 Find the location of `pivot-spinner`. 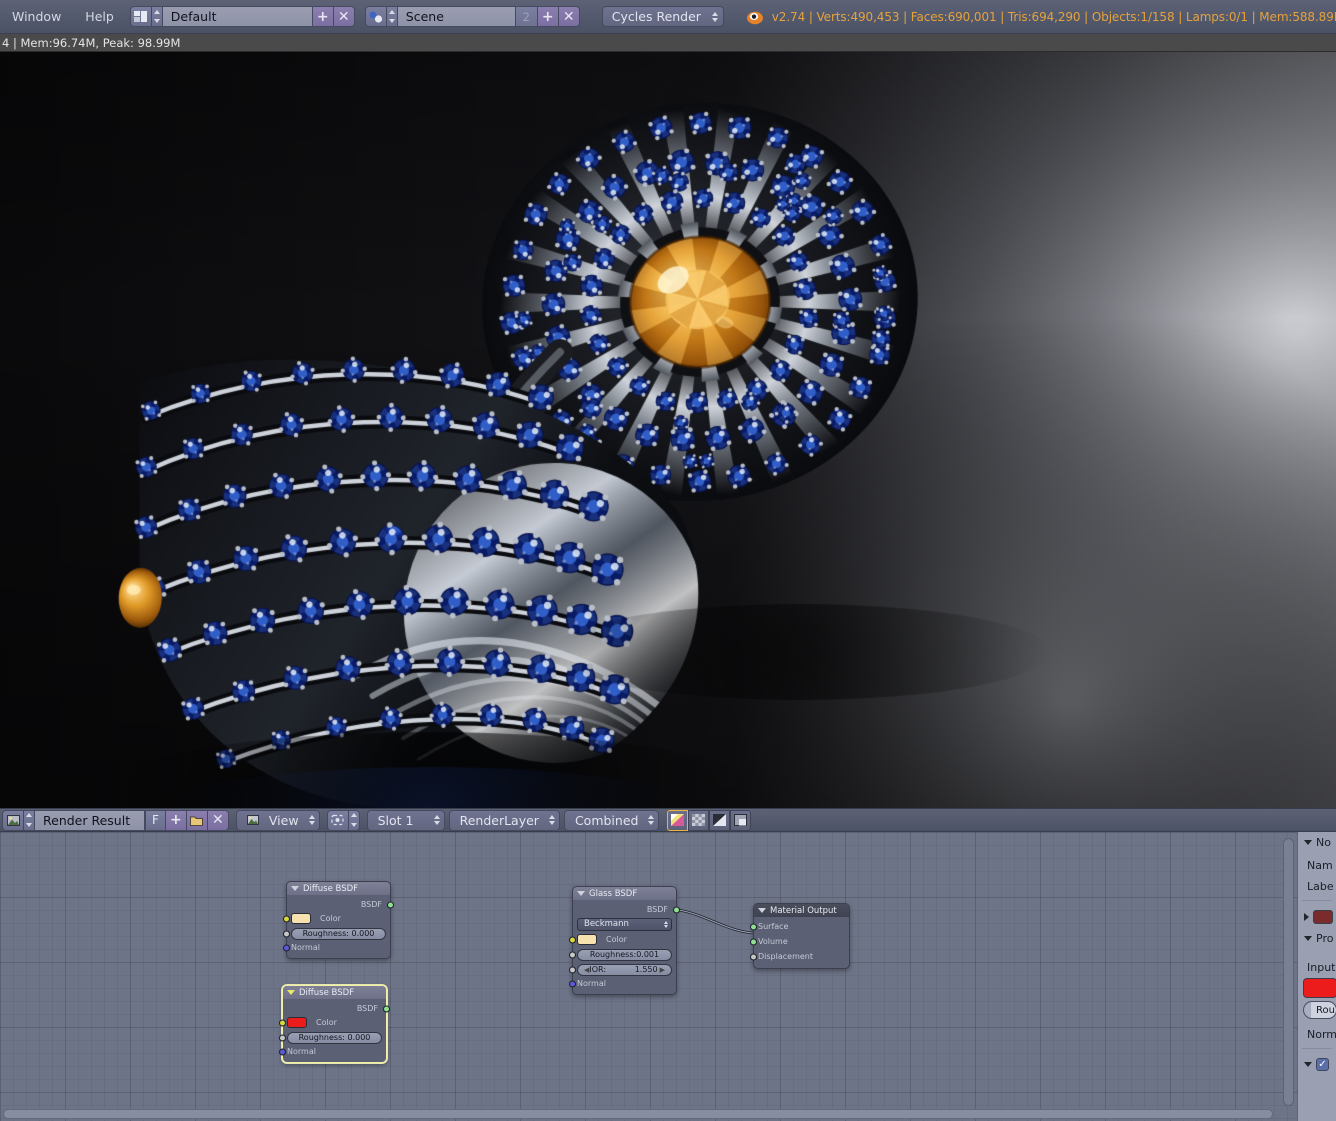

pivot-spinner is located at coordinates (354, 820).